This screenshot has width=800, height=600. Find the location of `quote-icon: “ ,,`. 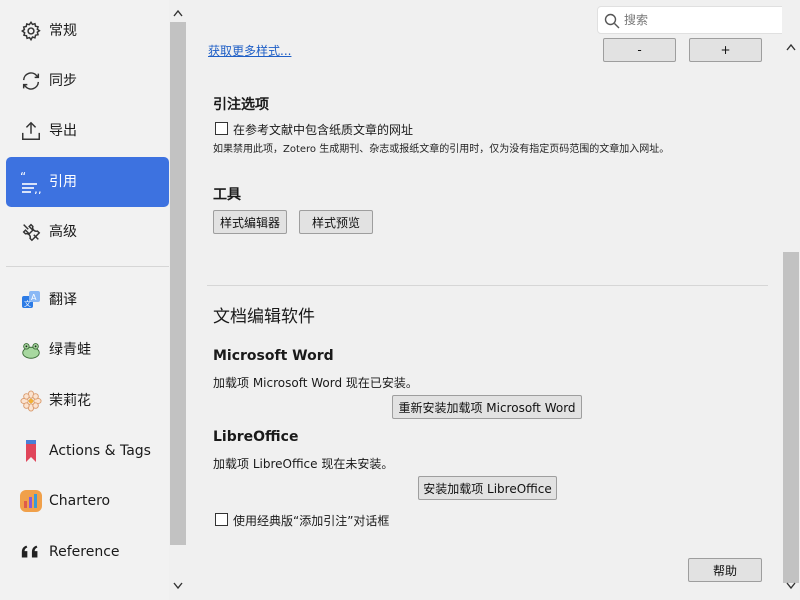

quote-icon: “ ,, is located at coordinates (31, 182).